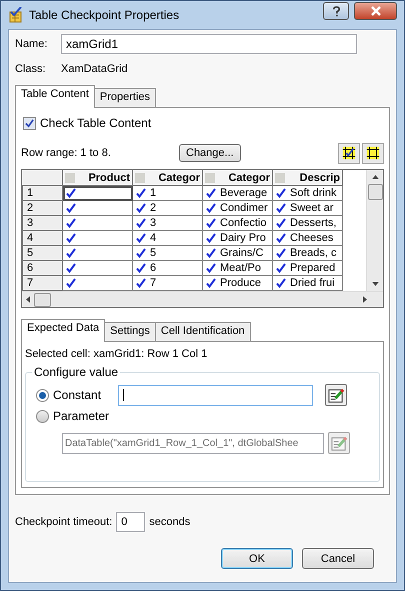 The width and height of the screenshot is (405, 591). What do you see at coordinates (42, 395) in the screenshot?
I see `radio-button` at bounding box center [42, 395].